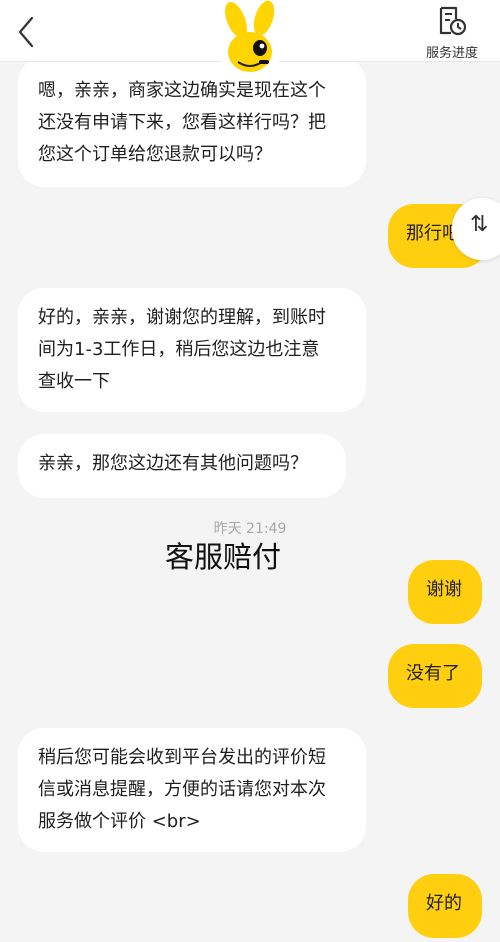 The width and height of the screenshot is (500, 942). What do you see at coordinates (155, 154) in the screenshot?
I see `message-line: 您这个订单给您退款可以吗？` at bounding box center [155, 154].